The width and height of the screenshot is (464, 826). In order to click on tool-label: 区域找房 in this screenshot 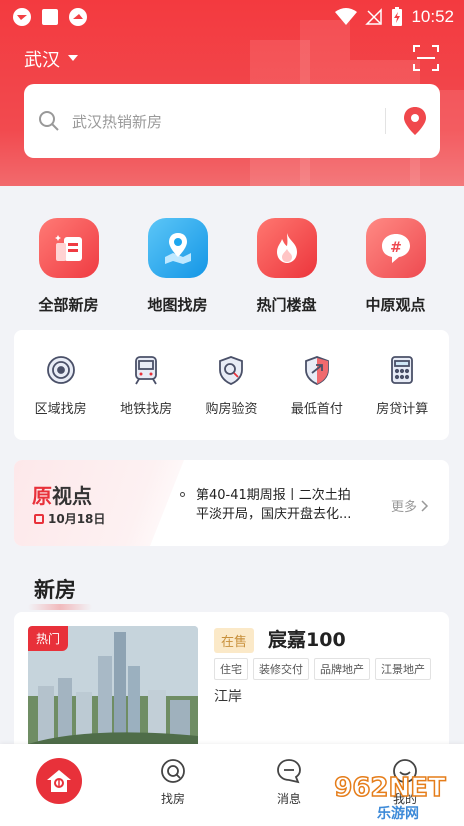, I will do `click(60, 409)`.